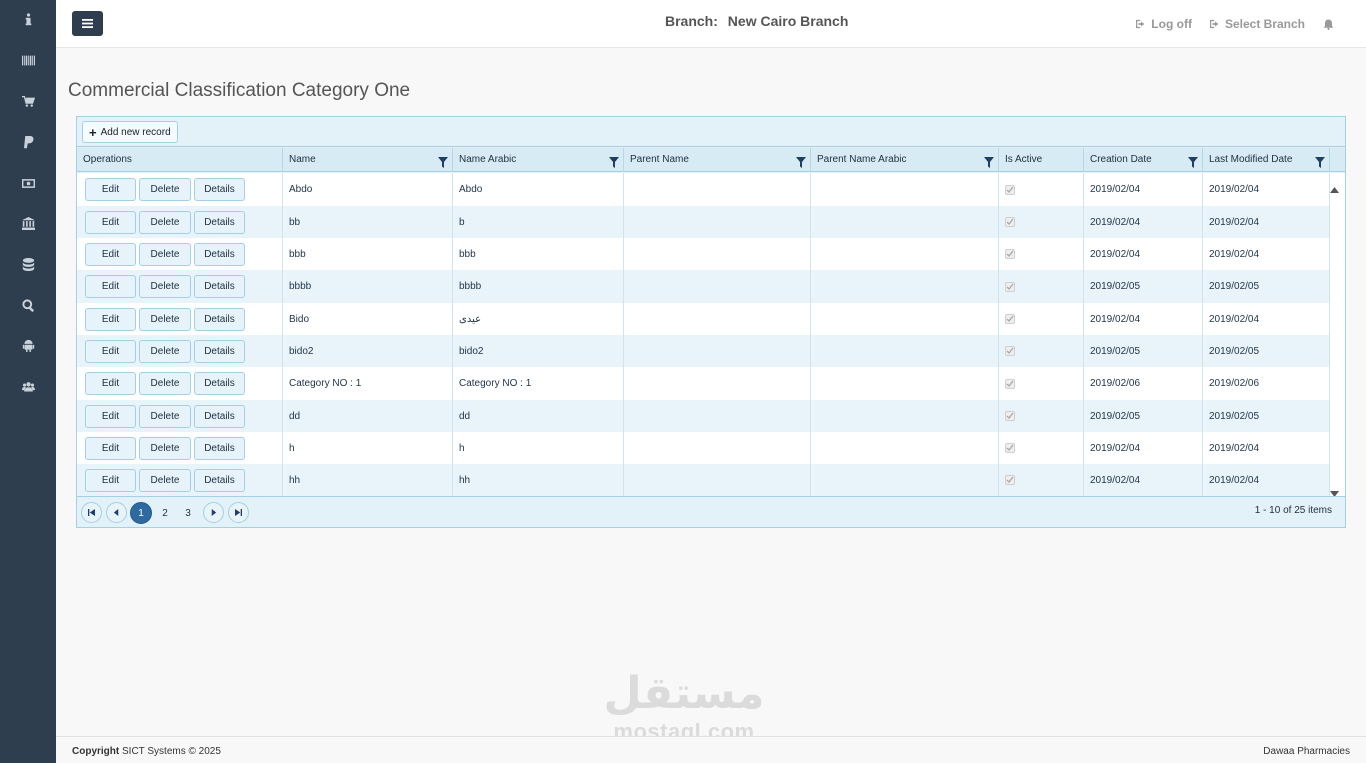  Describe the element at coordinates (703, 222) in the screenshot. I see `table-row: Edit Delete Details bb b 2019/02/04 2019/02/04` at that location.